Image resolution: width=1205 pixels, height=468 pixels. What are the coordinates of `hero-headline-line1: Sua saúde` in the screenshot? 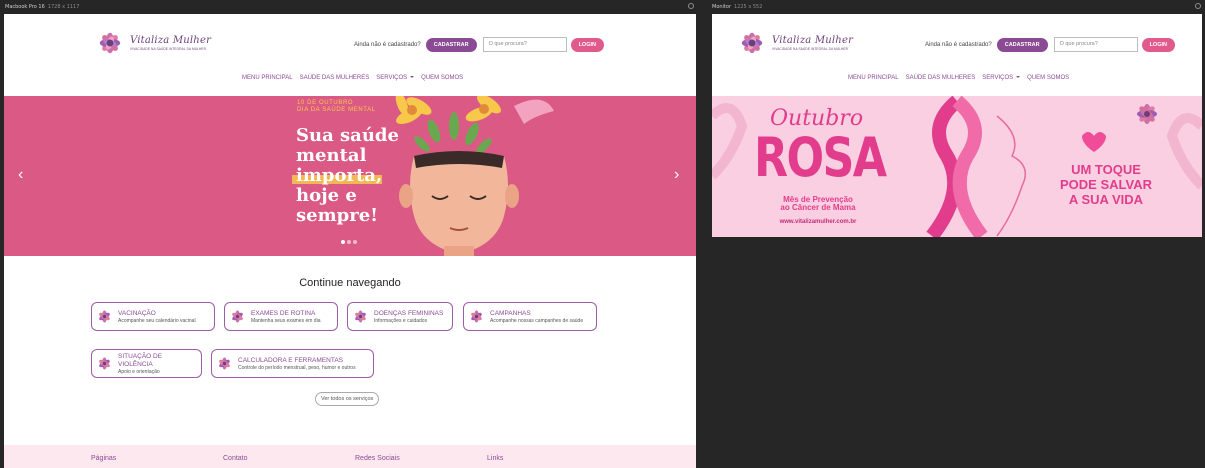 It's located at (347, 135).